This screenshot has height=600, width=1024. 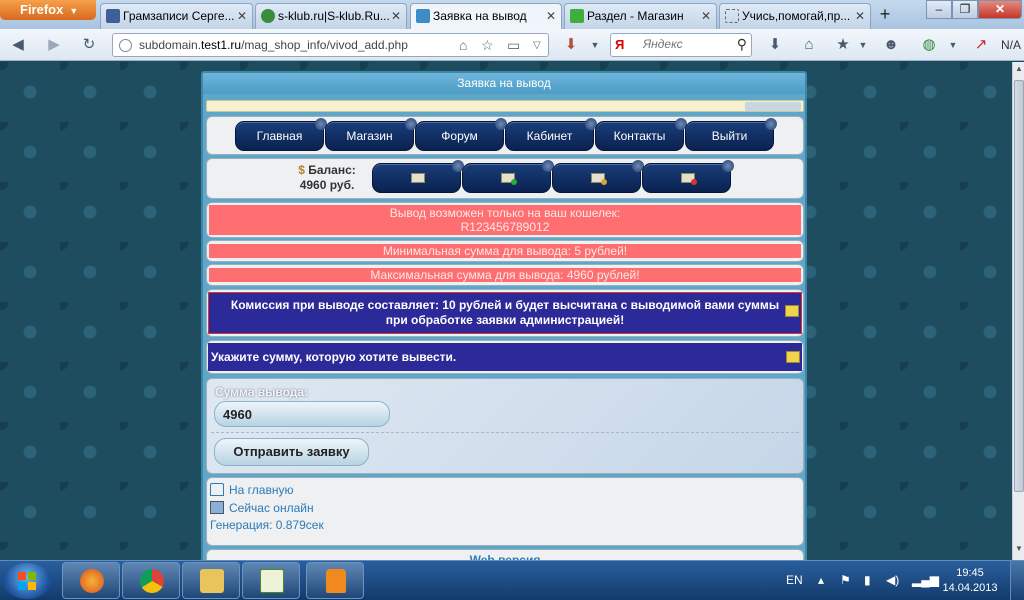 What do you see at coordinates (271, 580) in the screenshot?
I see `taskbar-editor` at bounding box center [271, 580].